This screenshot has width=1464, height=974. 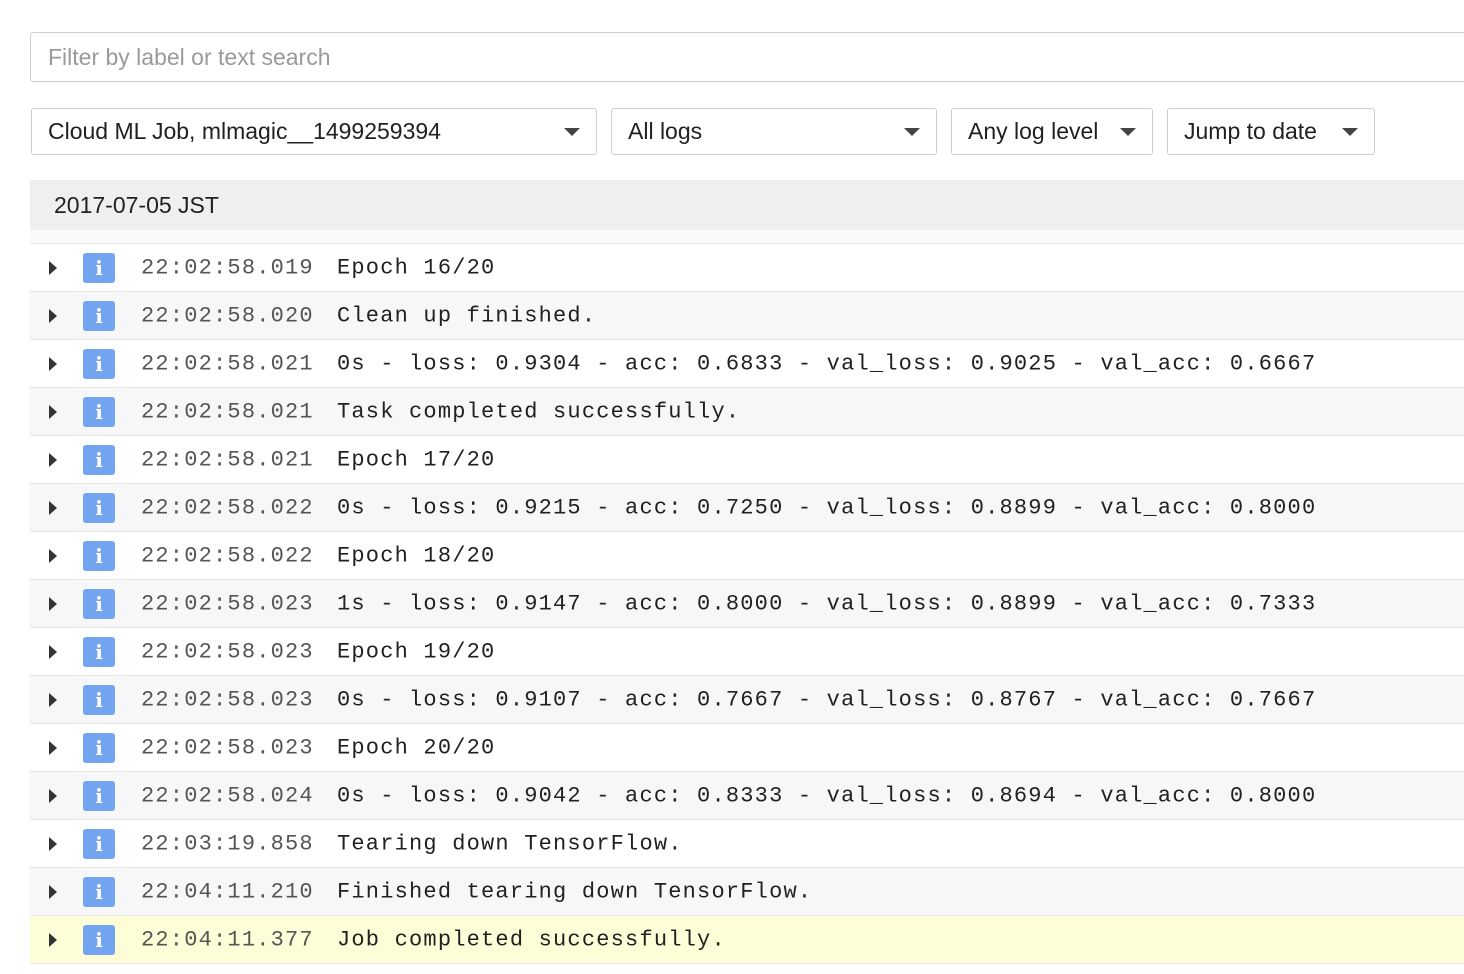 I want to click on log-message: Epoch 19/20, so click(x=416, y=651).